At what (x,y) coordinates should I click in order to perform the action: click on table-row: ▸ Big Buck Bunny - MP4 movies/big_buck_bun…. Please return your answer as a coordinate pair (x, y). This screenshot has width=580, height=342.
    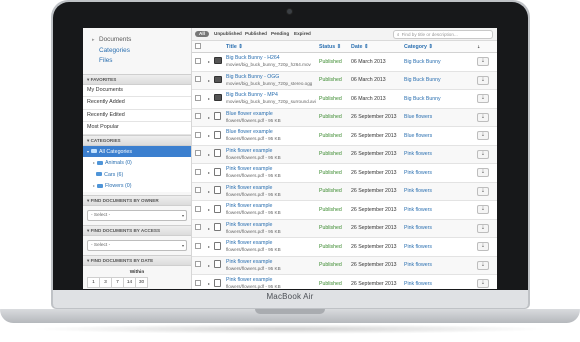
    Looking at the image, I should click on (344, 99).